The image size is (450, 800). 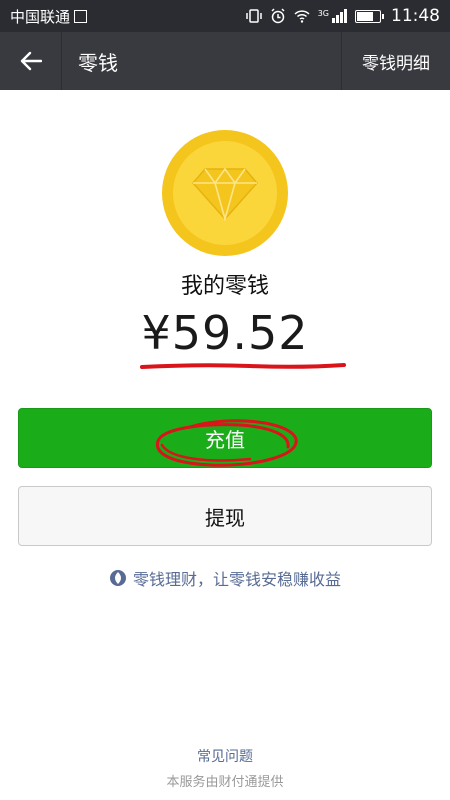 What do you see at coordinates (369, 16) in the screenshot?
I see `battery-icon` at bounding box center [369, 16].